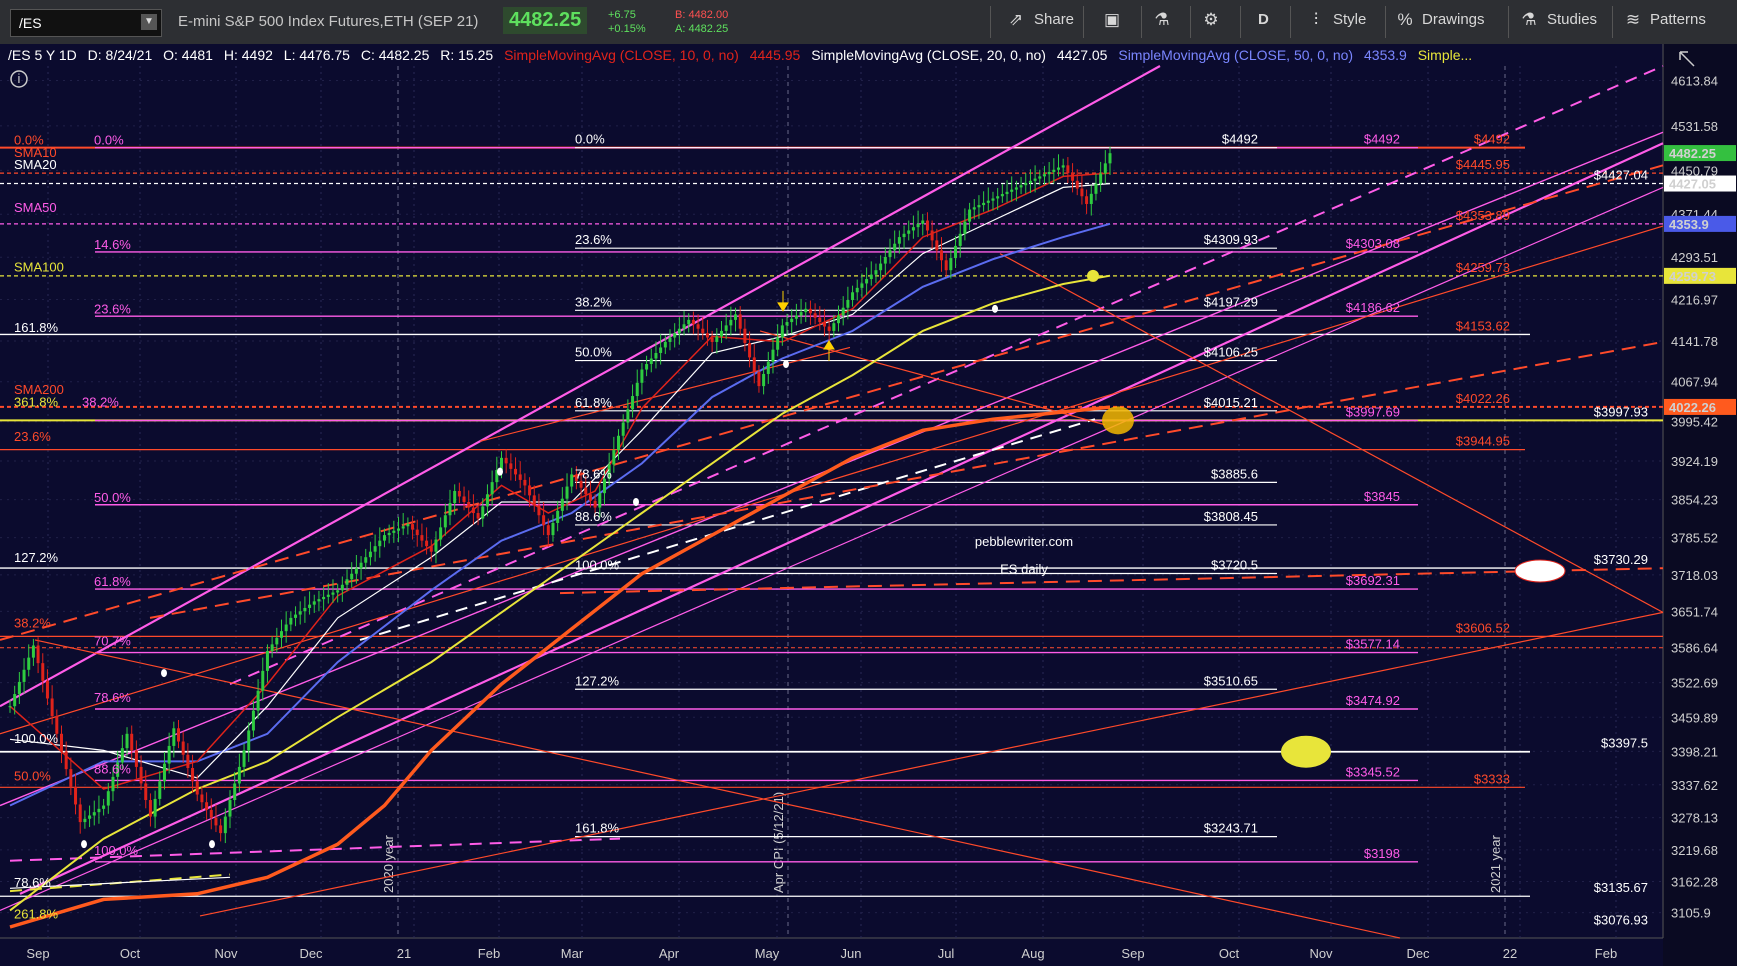 The height and width of the screenshot is (966, 1737). What do you see at coordinates (1231, 680) in the screenshot?
I see `fib-price-label: $3510.65` at bounding box center [1231, 680].